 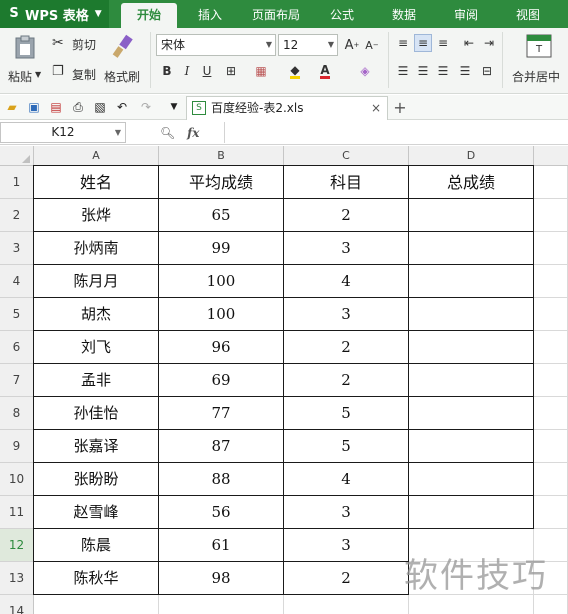 I want to click on font-color-icon: A, so click(x=325, y=71).